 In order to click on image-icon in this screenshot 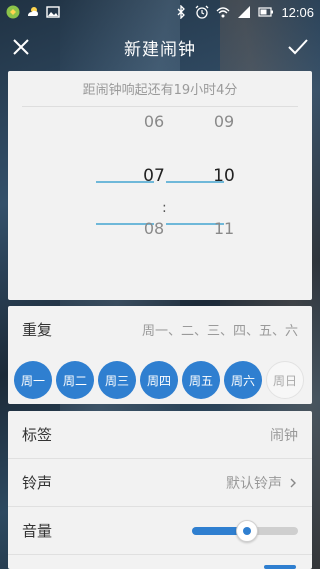, I will do `click(53, 12)`.